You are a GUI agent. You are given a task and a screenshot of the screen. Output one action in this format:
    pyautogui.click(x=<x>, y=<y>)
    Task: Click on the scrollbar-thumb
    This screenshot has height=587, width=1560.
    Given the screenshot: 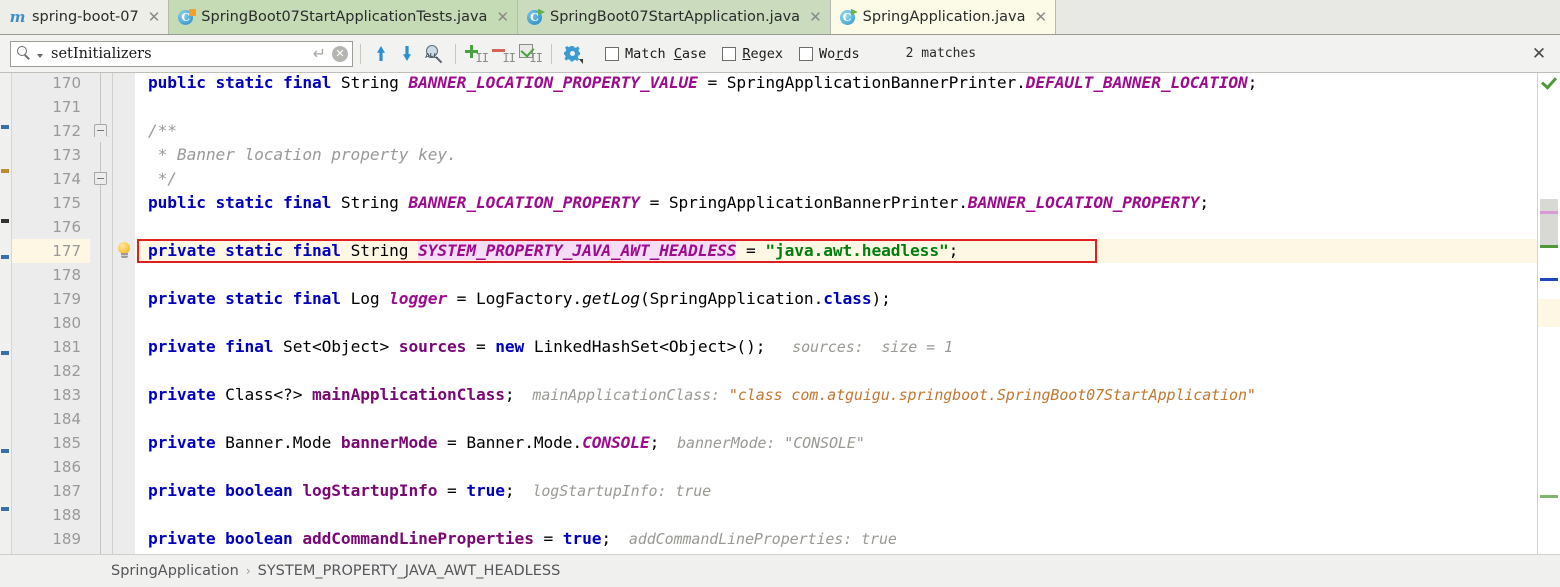 What is the action you would take?
    pyautogui.click(x=1549, y=223)
    